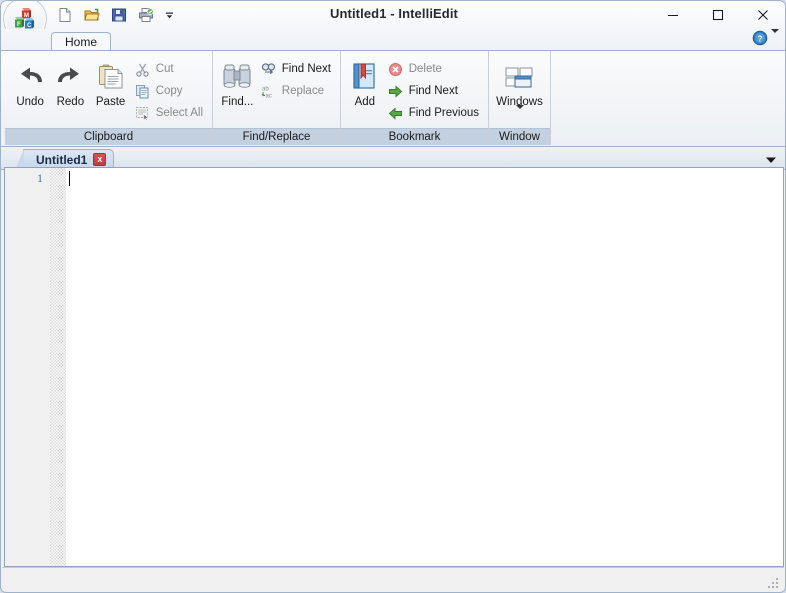 Image resolution: width=786 pixels, height=593 pixels. I want to click on paste-button: Paste, so click(110, 81).